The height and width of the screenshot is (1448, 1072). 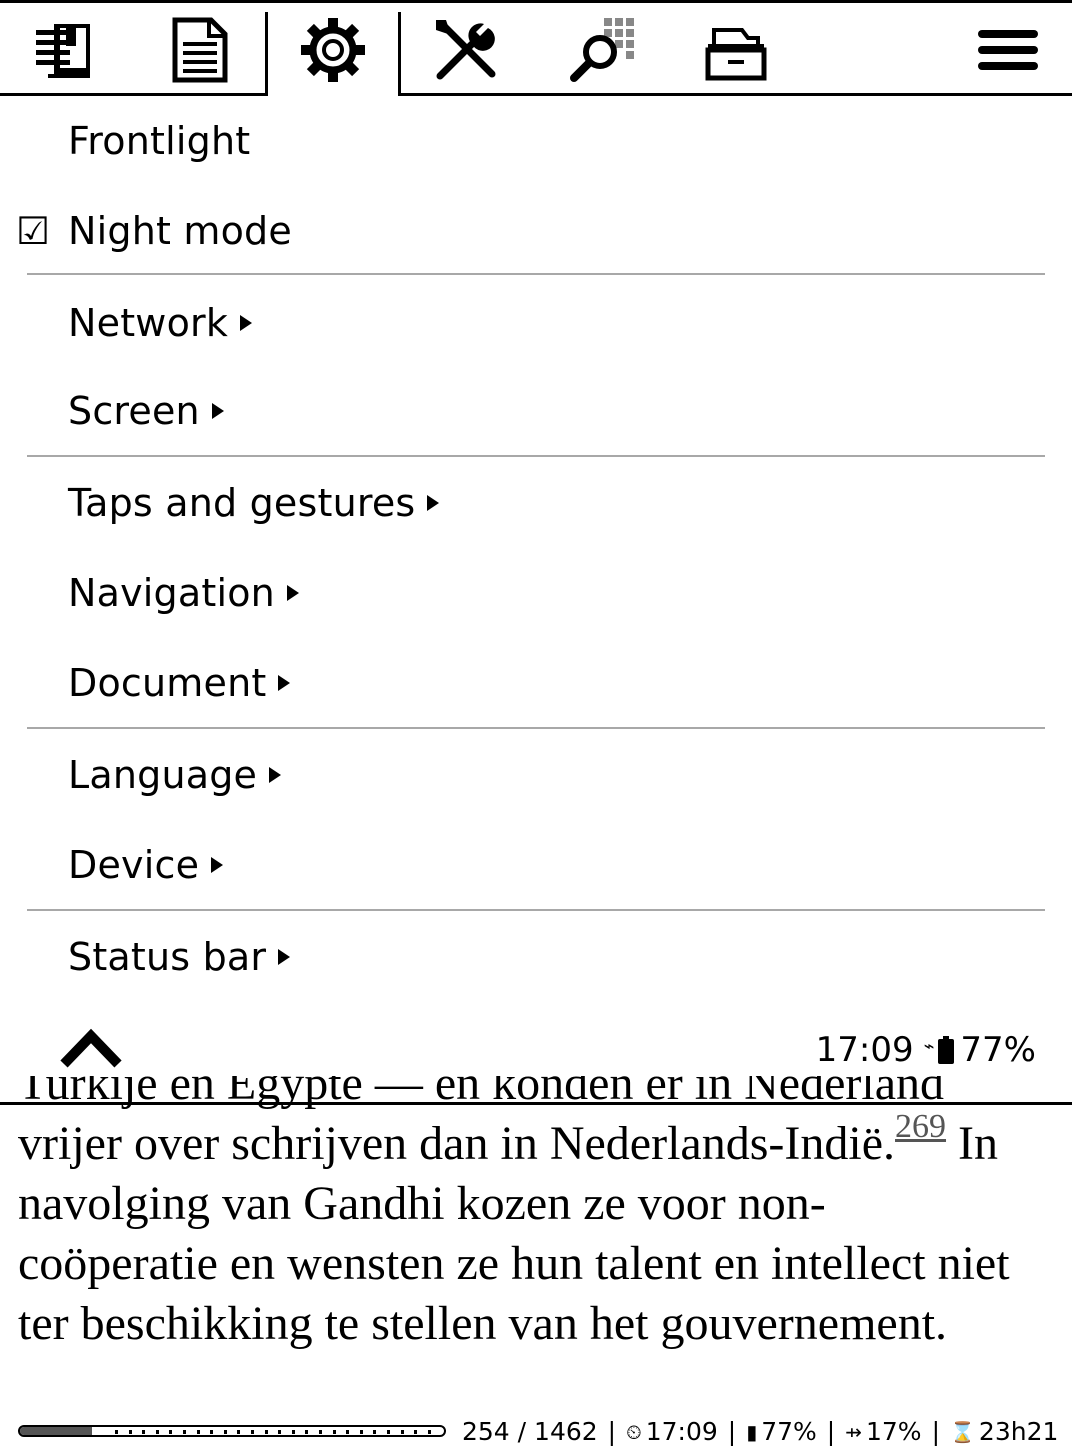 What do you see at coordinates (159, 141) in the screenshot?
I see `menu-item-label: Frontlight` at bounding box center [159, 141].